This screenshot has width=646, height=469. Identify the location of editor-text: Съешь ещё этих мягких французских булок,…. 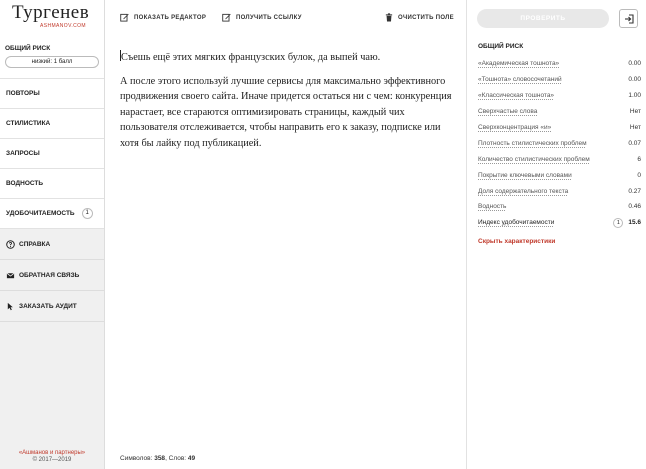
(251, 57).